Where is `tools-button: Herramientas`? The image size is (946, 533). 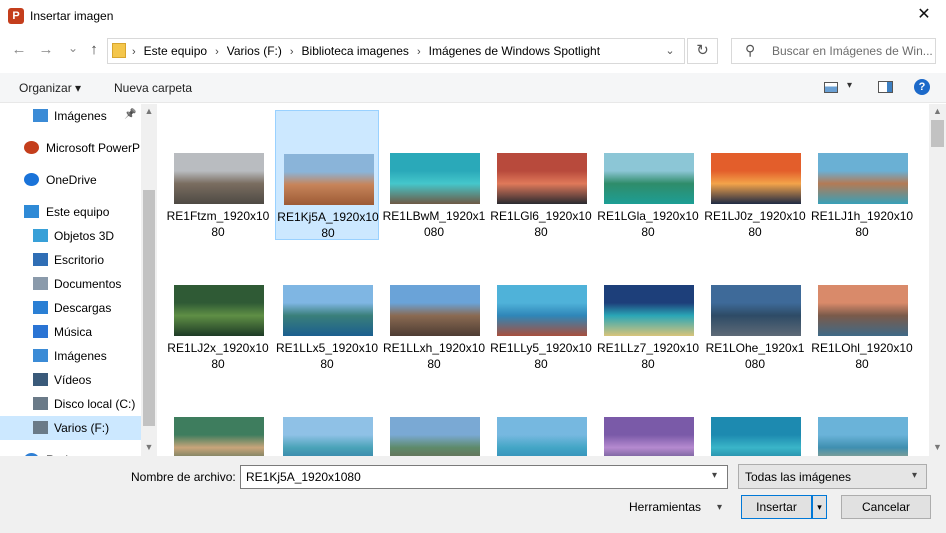 tools-button: Herramientas is located at coordinates (665, 507).